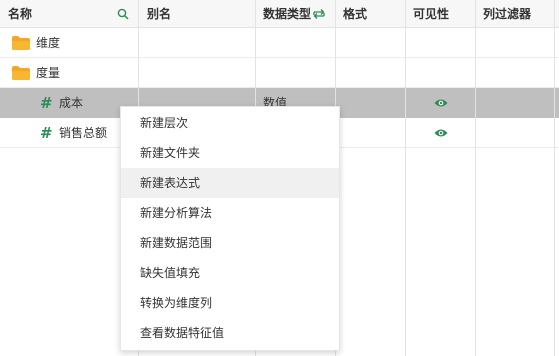 Image resolution: width=559 pixels, height=356 pixels. What do you see at coordinates (319, 14) in the screenshot?
I see `swap-icon` at bounding box center [319, 14].